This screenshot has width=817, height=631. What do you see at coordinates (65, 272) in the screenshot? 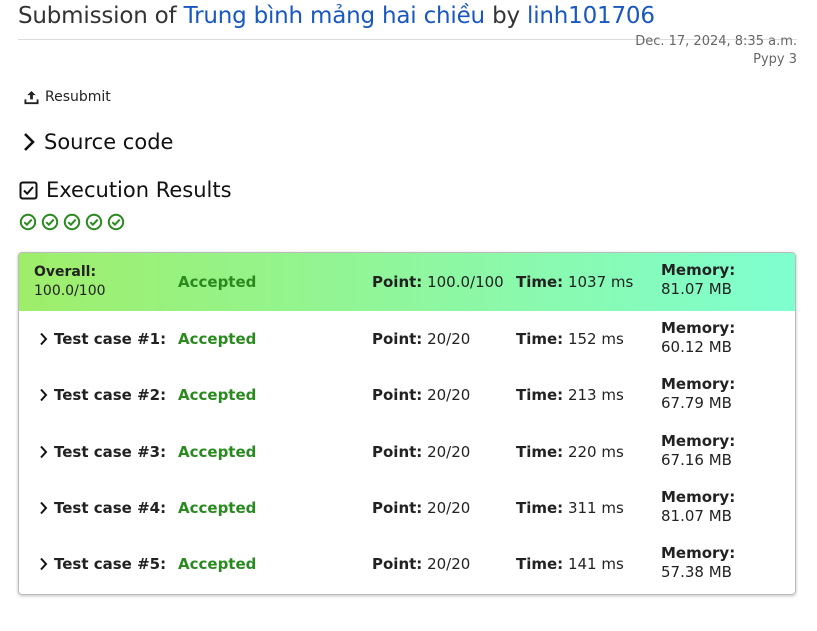
I see `overall-label: Overall:` at bounding box center [65, 272].